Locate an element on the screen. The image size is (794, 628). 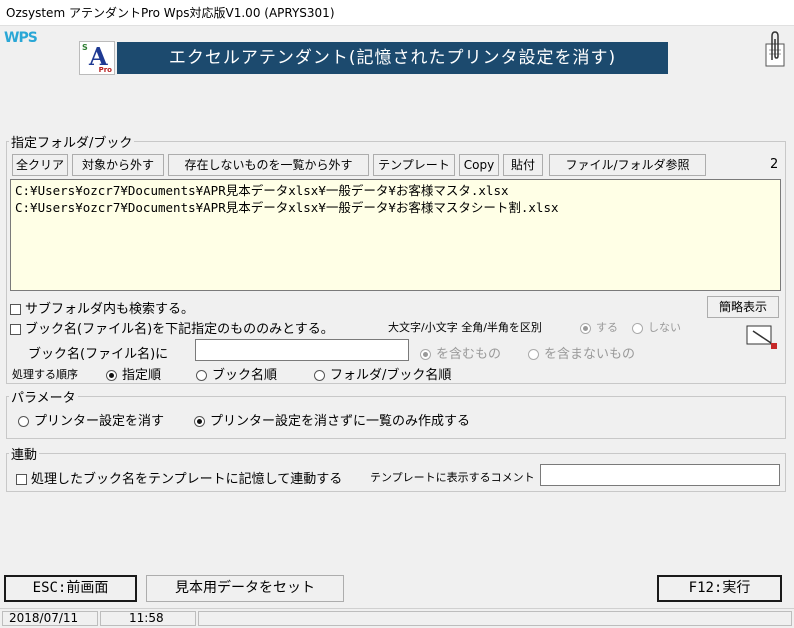
case-no-option: しない is located at coordinates (656, 327).